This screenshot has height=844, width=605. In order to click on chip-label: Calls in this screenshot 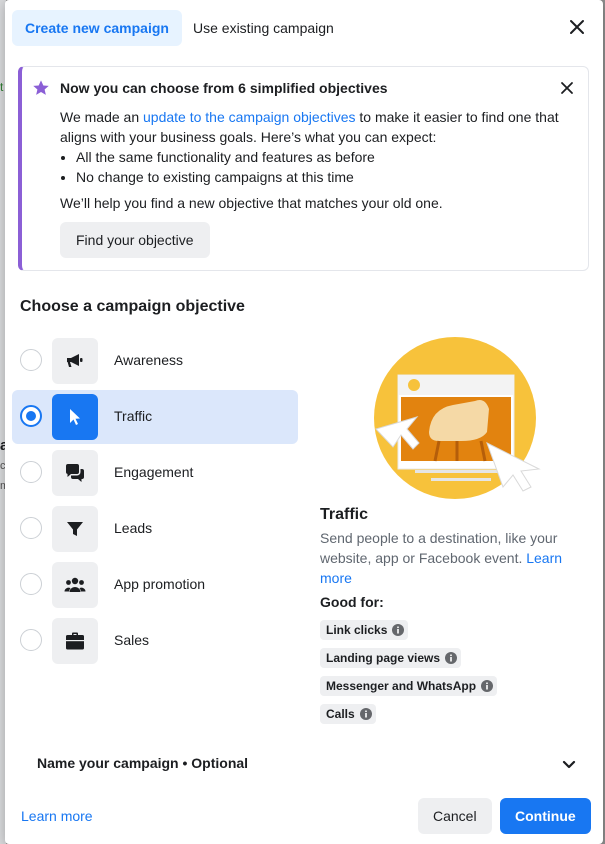, I will do `click(340, 714)`.